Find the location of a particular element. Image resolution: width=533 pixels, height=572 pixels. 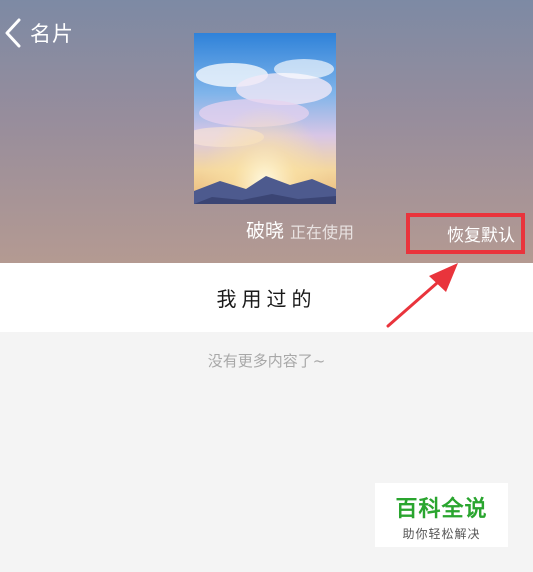

page-title: 名片 is located at coordinates (52, 34).